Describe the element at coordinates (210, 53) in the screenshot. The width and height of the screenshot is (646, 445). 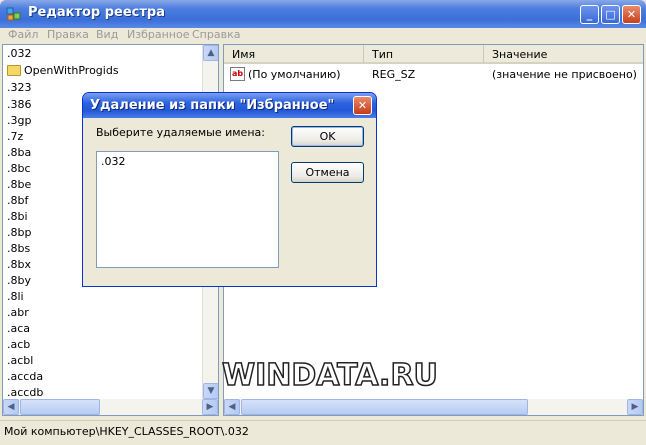
I see `scroll-up-icon: ▲` at that location.